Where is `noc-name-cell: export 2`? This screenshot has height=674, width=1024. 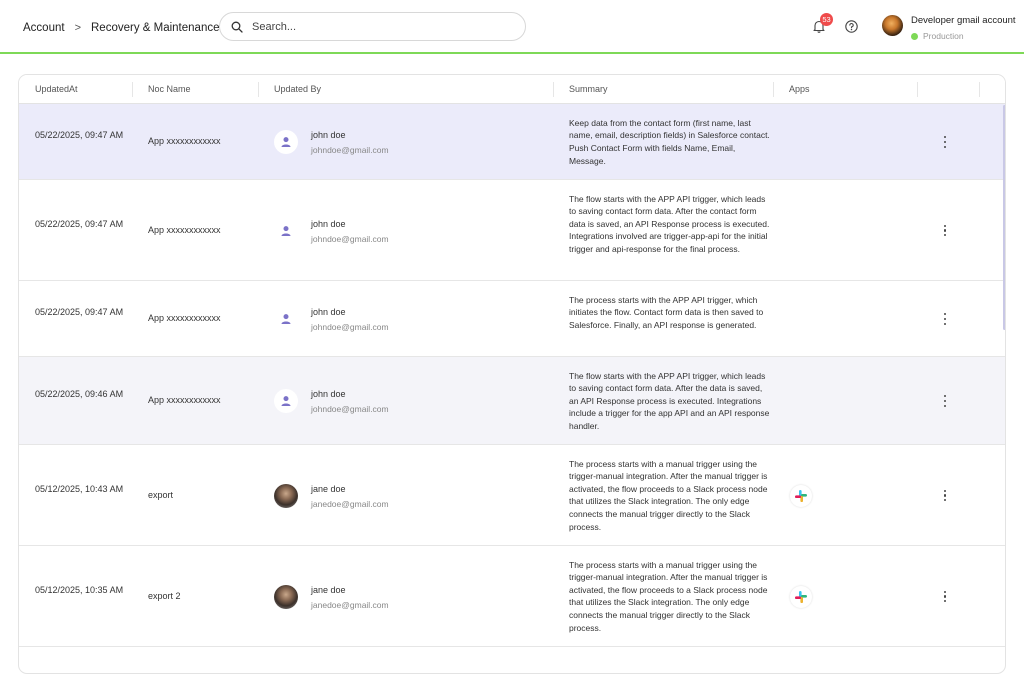 noc-name-cell: export 2 is located at coordinates (164, 596).